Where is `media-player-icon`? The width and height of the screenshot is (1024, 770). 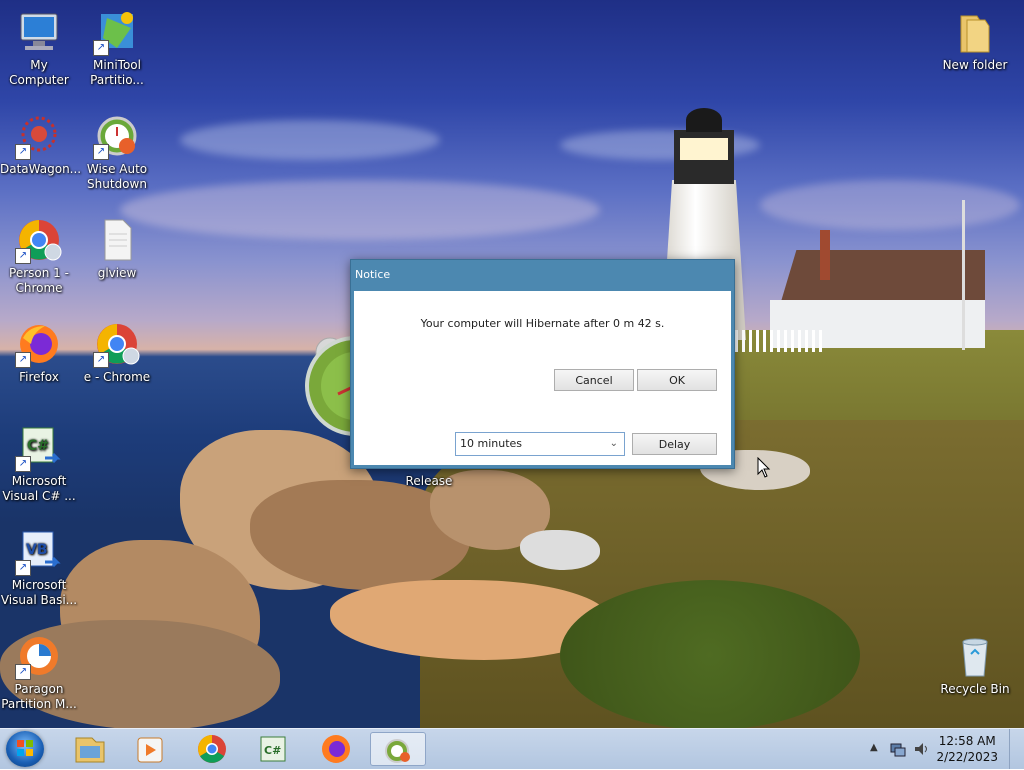
media-player-icon is located at coordinates (150, 750).